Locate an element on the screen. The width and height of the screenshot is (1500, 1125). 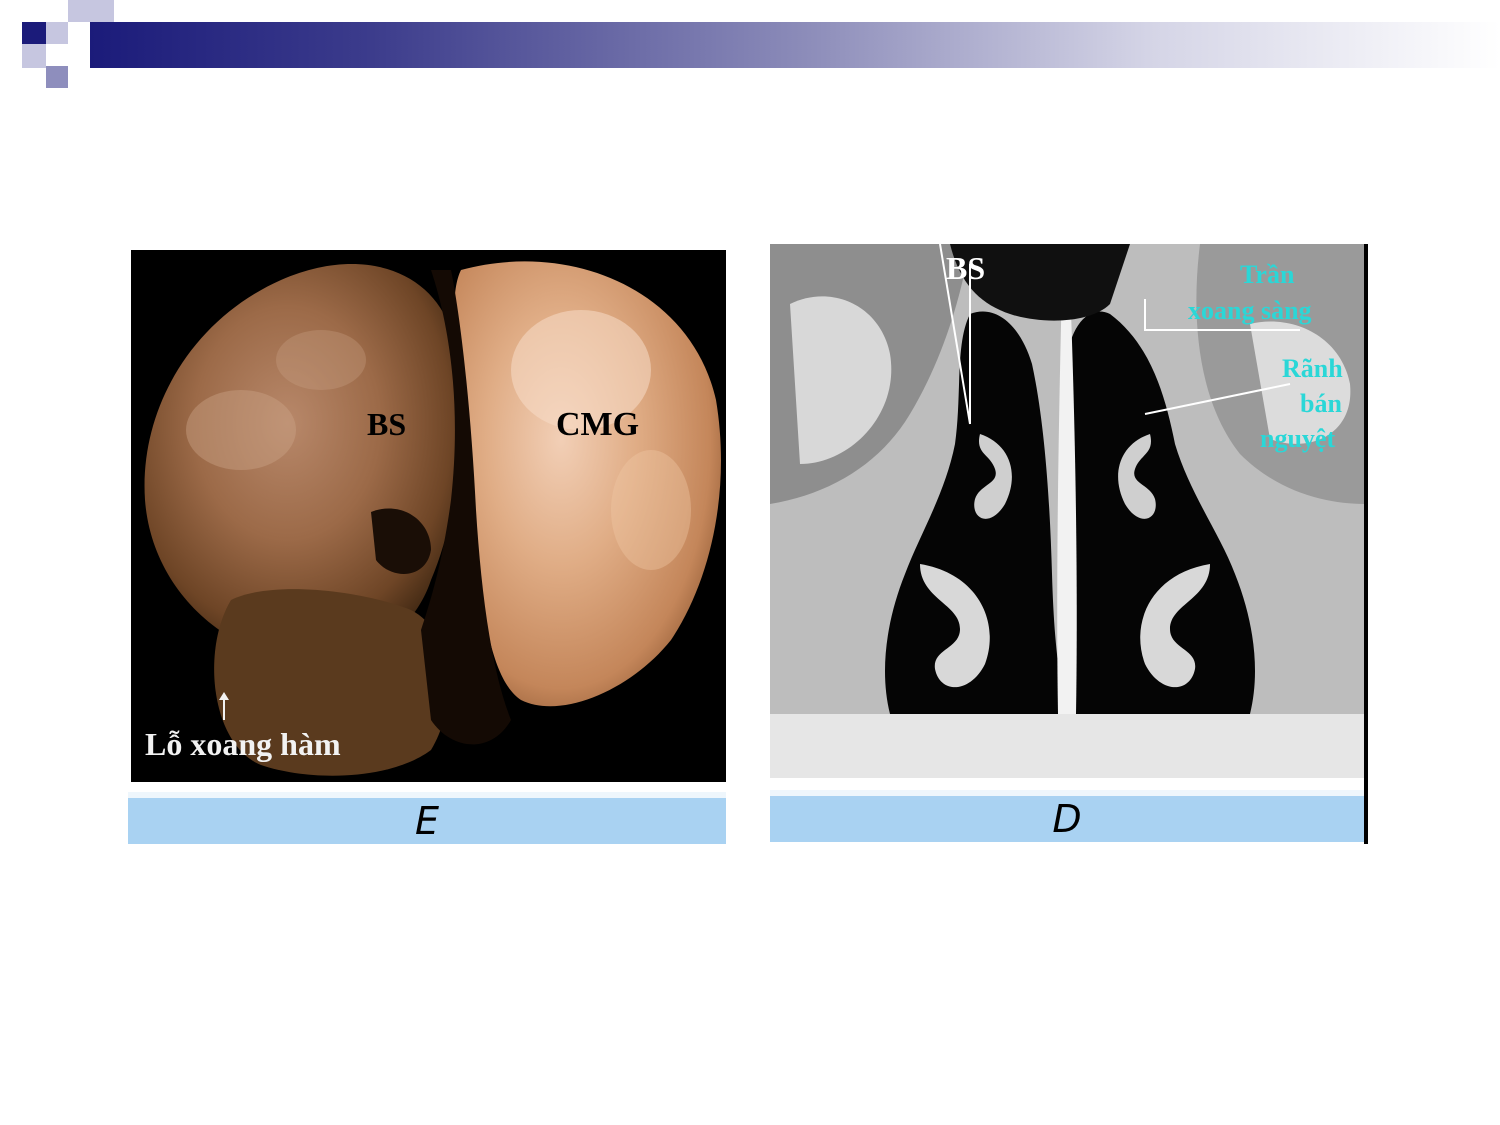
panel-border is located at coordinates (1366, 544).